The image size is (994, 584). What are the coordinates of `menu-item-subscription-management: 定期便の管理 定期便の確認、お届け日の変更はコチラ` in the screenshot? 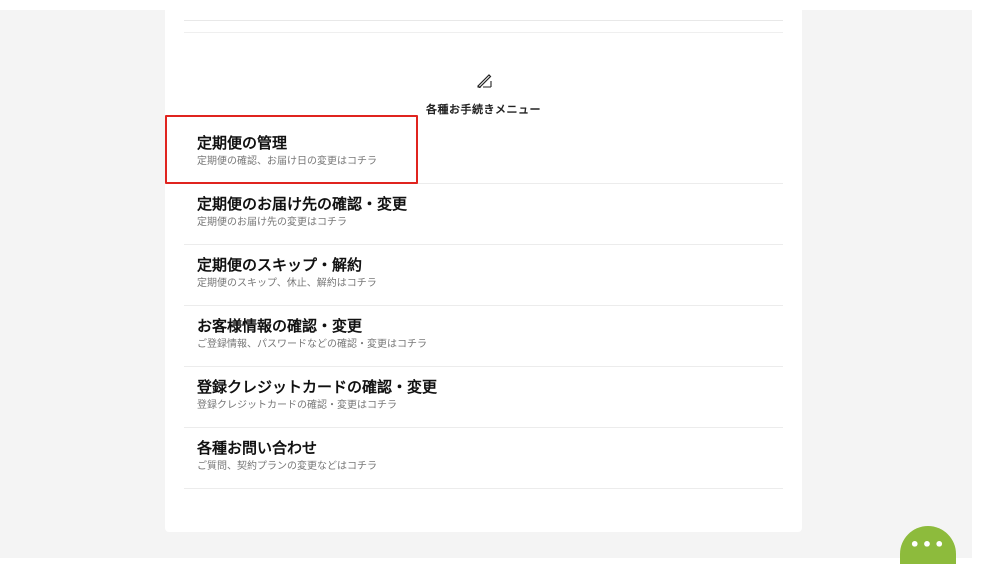 It's located at (483, 153).